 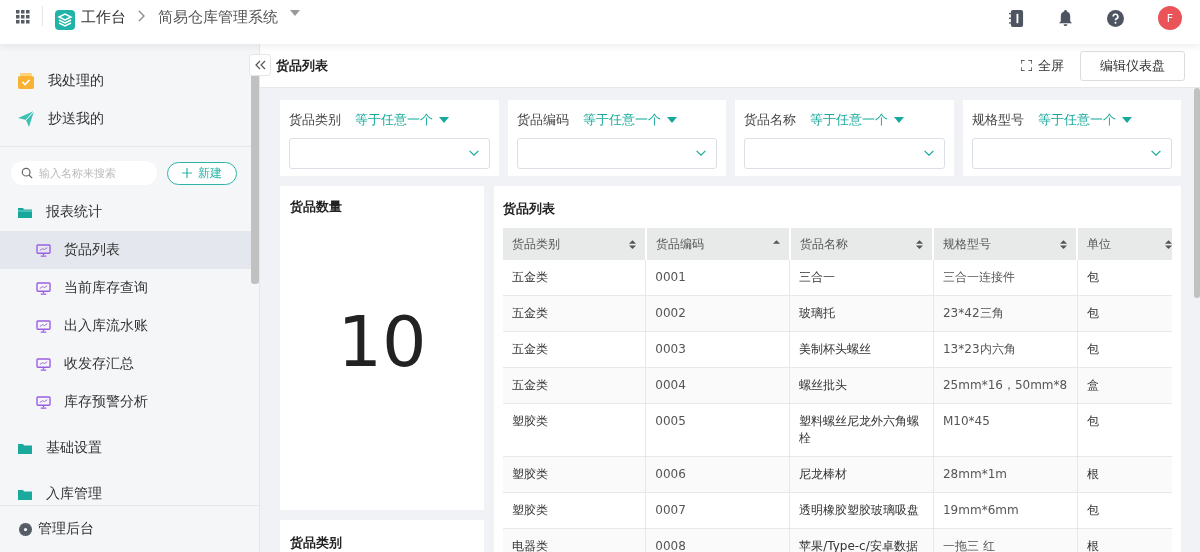 I want to click on table-cell: 一拖三 红, so click(x=1005, y=540).